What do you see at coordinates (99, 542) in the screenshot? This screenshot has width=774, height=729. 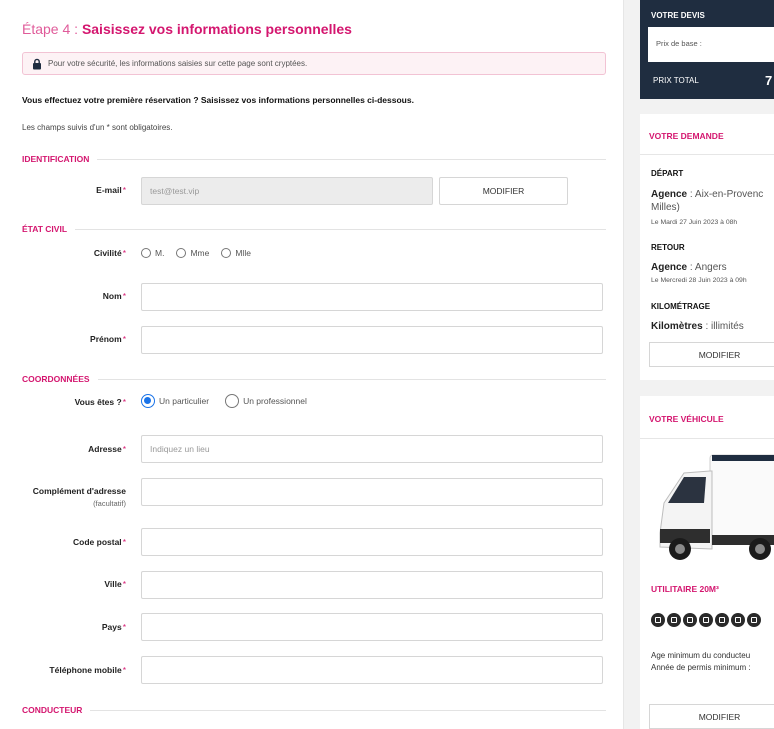 I see `code-postal-label: Code postal*` at bounding box center [99, 542].